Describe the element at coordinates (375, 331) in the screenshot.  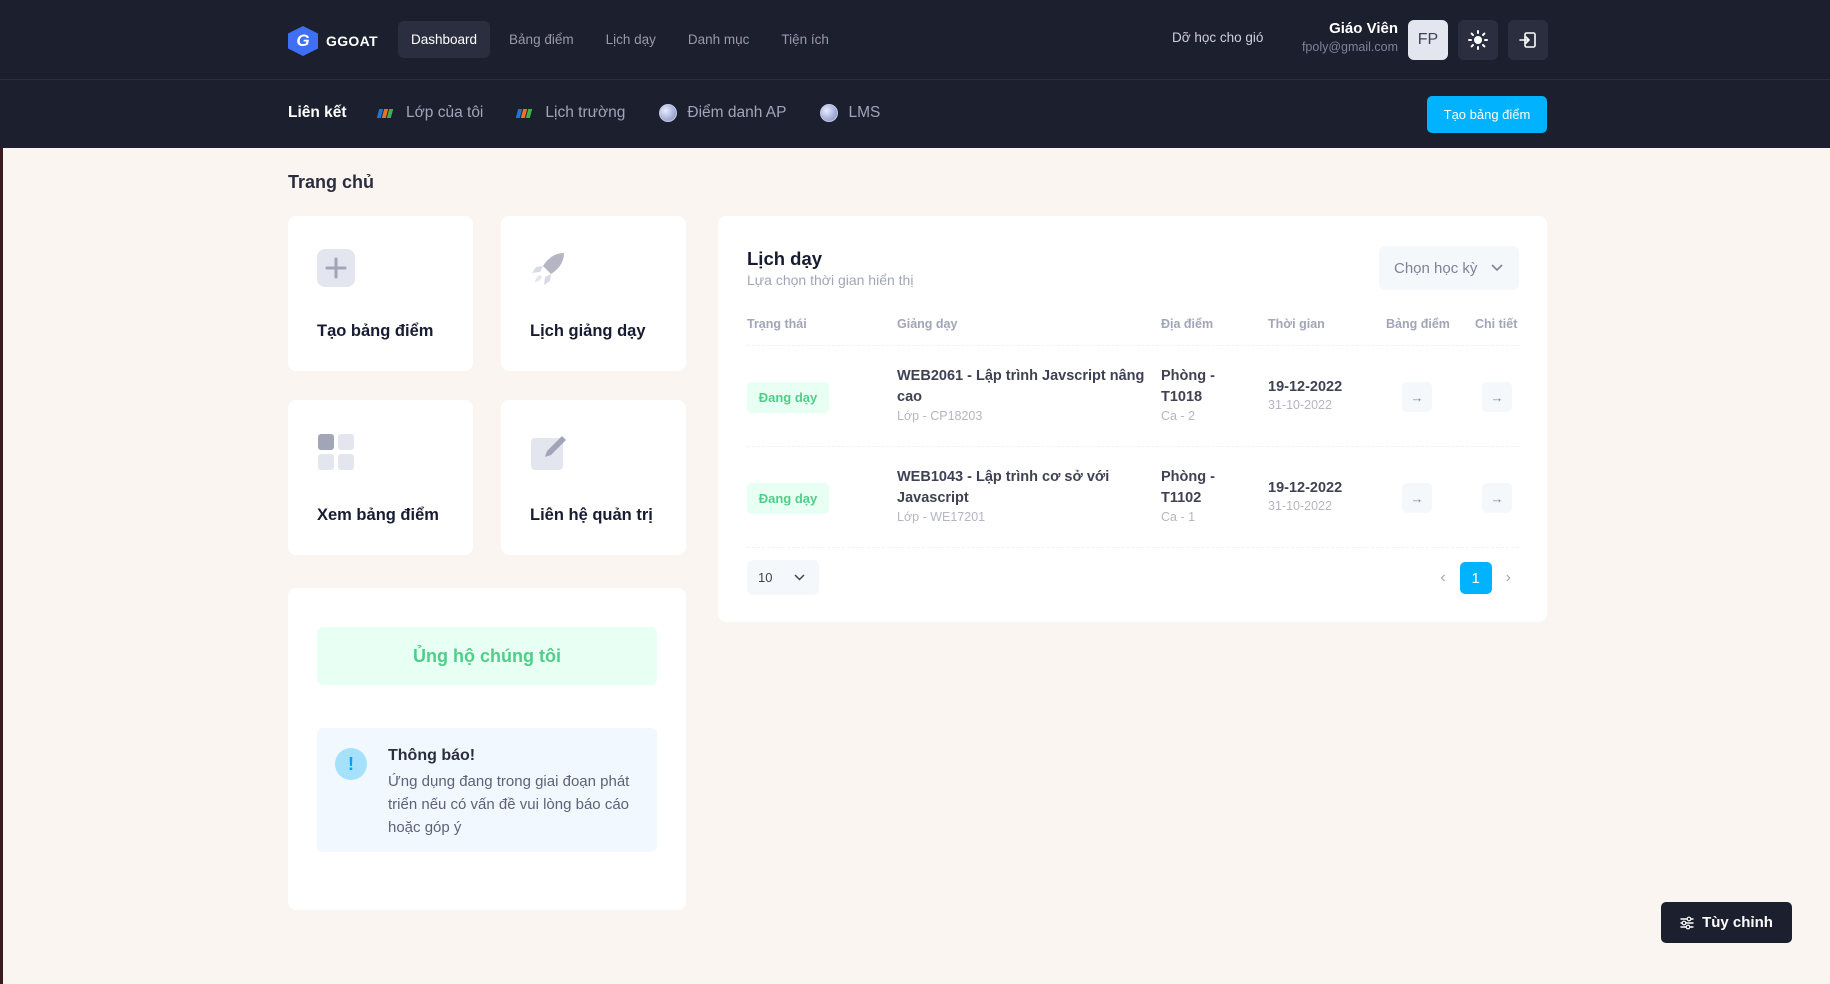
I see `tile-label: Tạo bảng điểm` at that location.